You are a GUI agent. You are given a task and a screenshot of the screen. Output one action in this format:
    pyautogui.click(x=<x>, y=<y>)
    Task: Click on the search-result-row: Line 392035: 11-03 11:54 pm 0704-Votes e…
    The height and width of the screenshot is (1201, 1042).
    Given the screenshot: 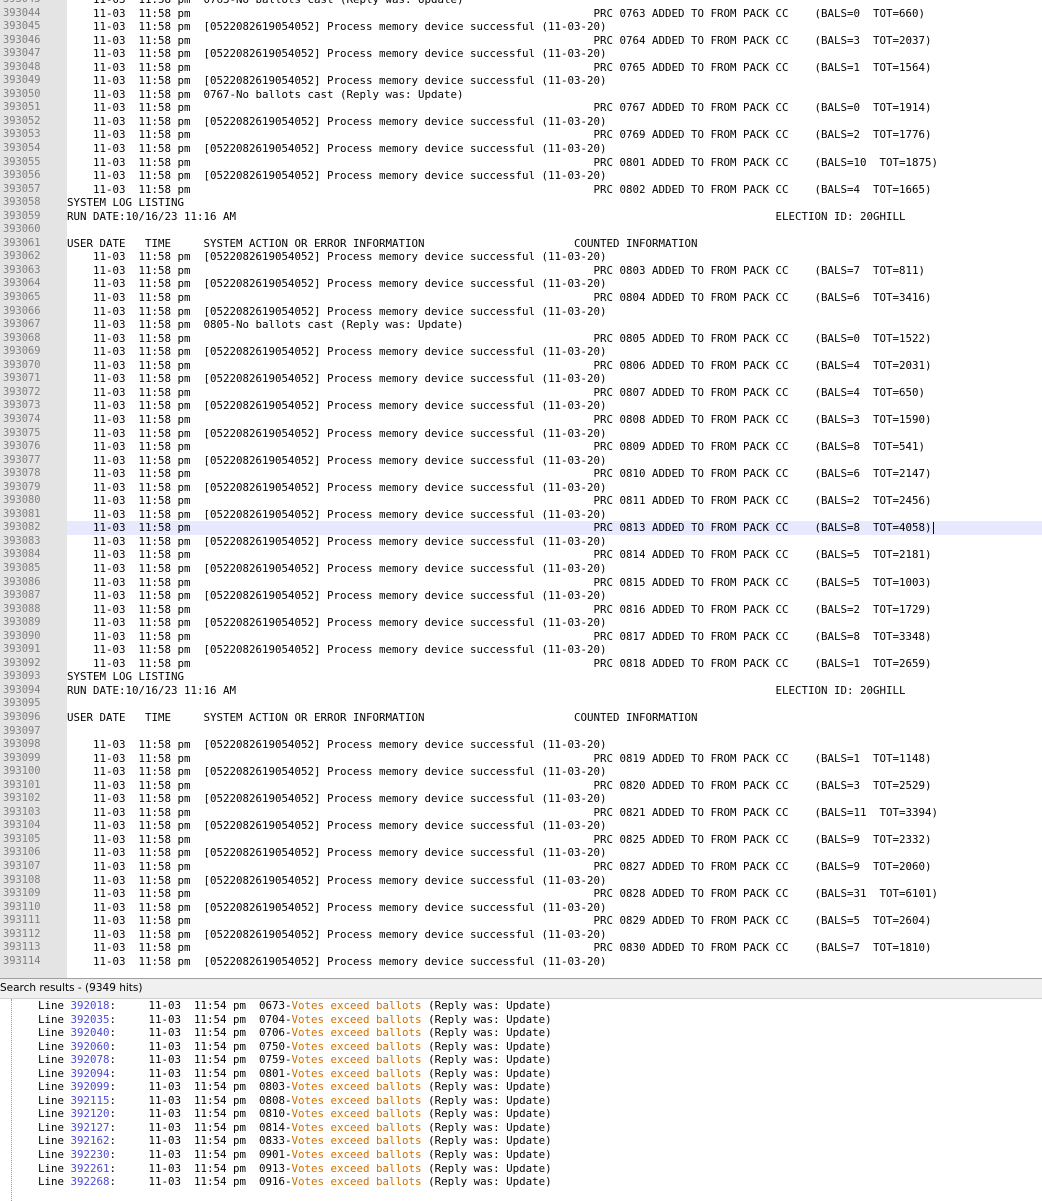 What is the action you would take?
    pyautogui.click(x=521, y=1020)
    